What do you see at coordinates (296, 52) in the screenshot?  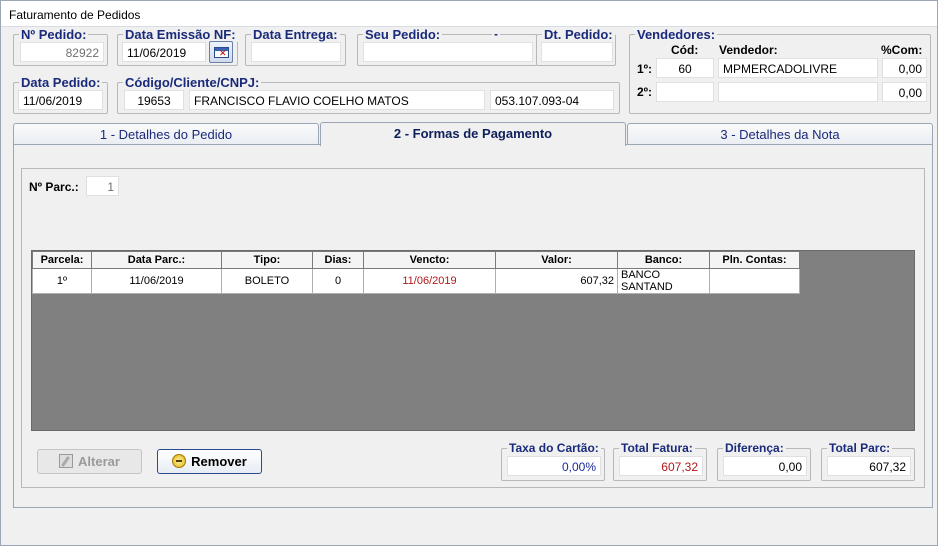 I see `delivery-date-field` at bounding box center [296, 52].